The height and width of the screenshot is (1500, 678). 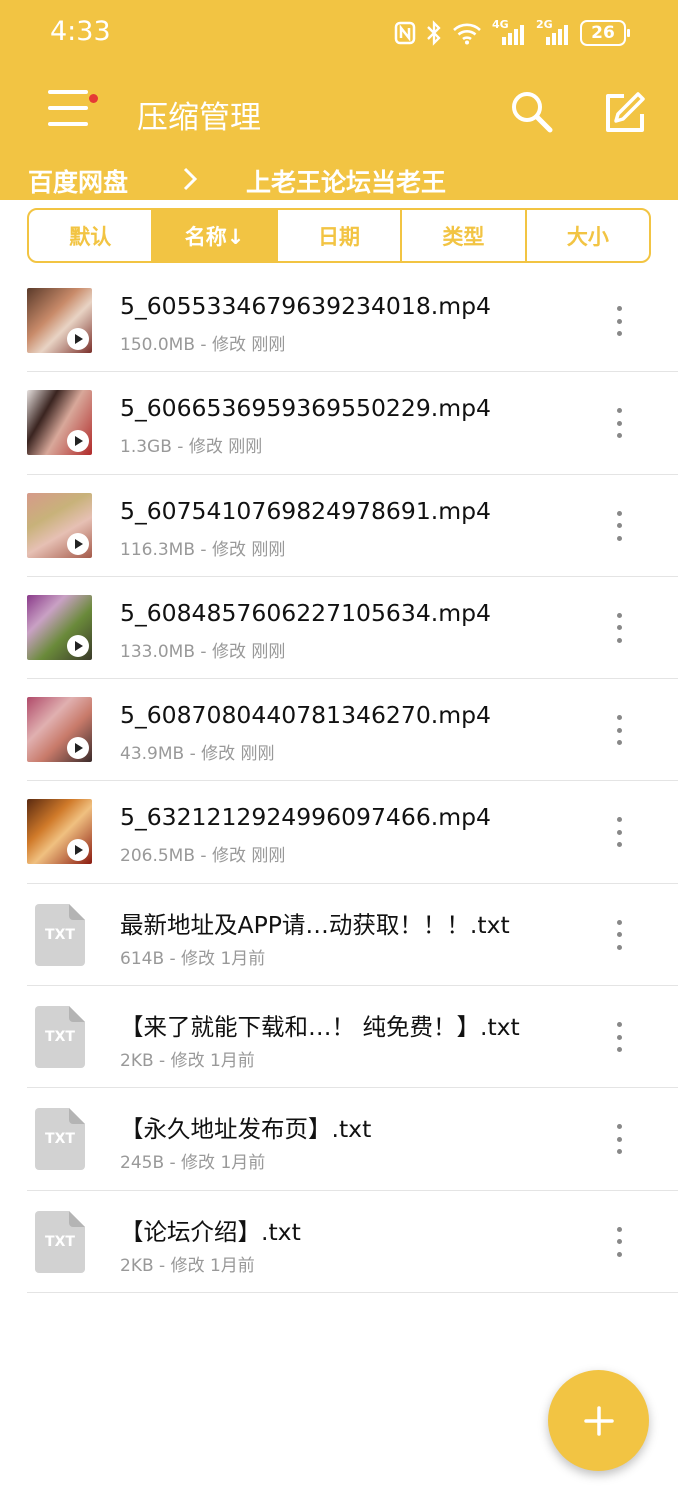 What do you see at coordinates (352, 423) in the screenshot?
I see `file-row: 5_6066536959369550229.mp4 1.3GB - 修改 刚刚` at bounding box center [352, 423].